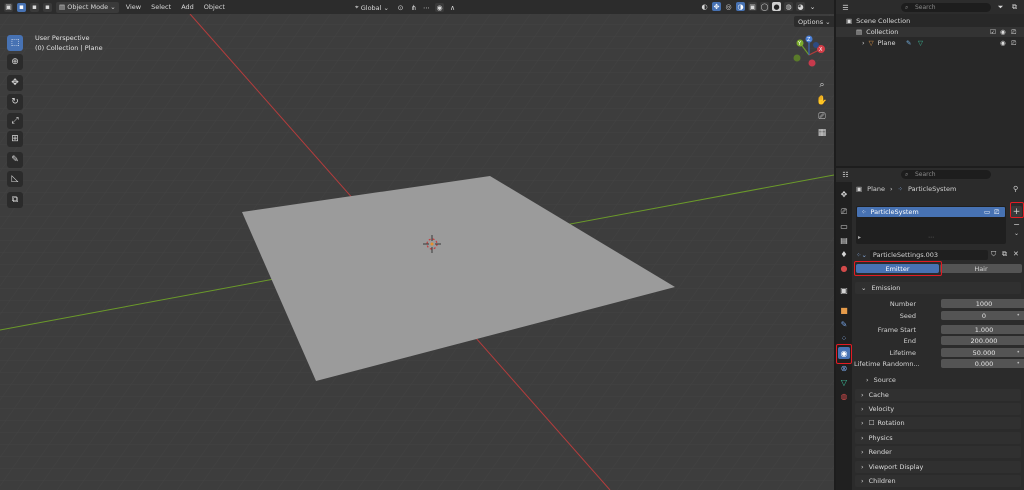 This screenshot has height=490, width=1024. Describe the element at coordinates (15, 160) in the screenshot. I see `annotate-icon: ✎` at that location.